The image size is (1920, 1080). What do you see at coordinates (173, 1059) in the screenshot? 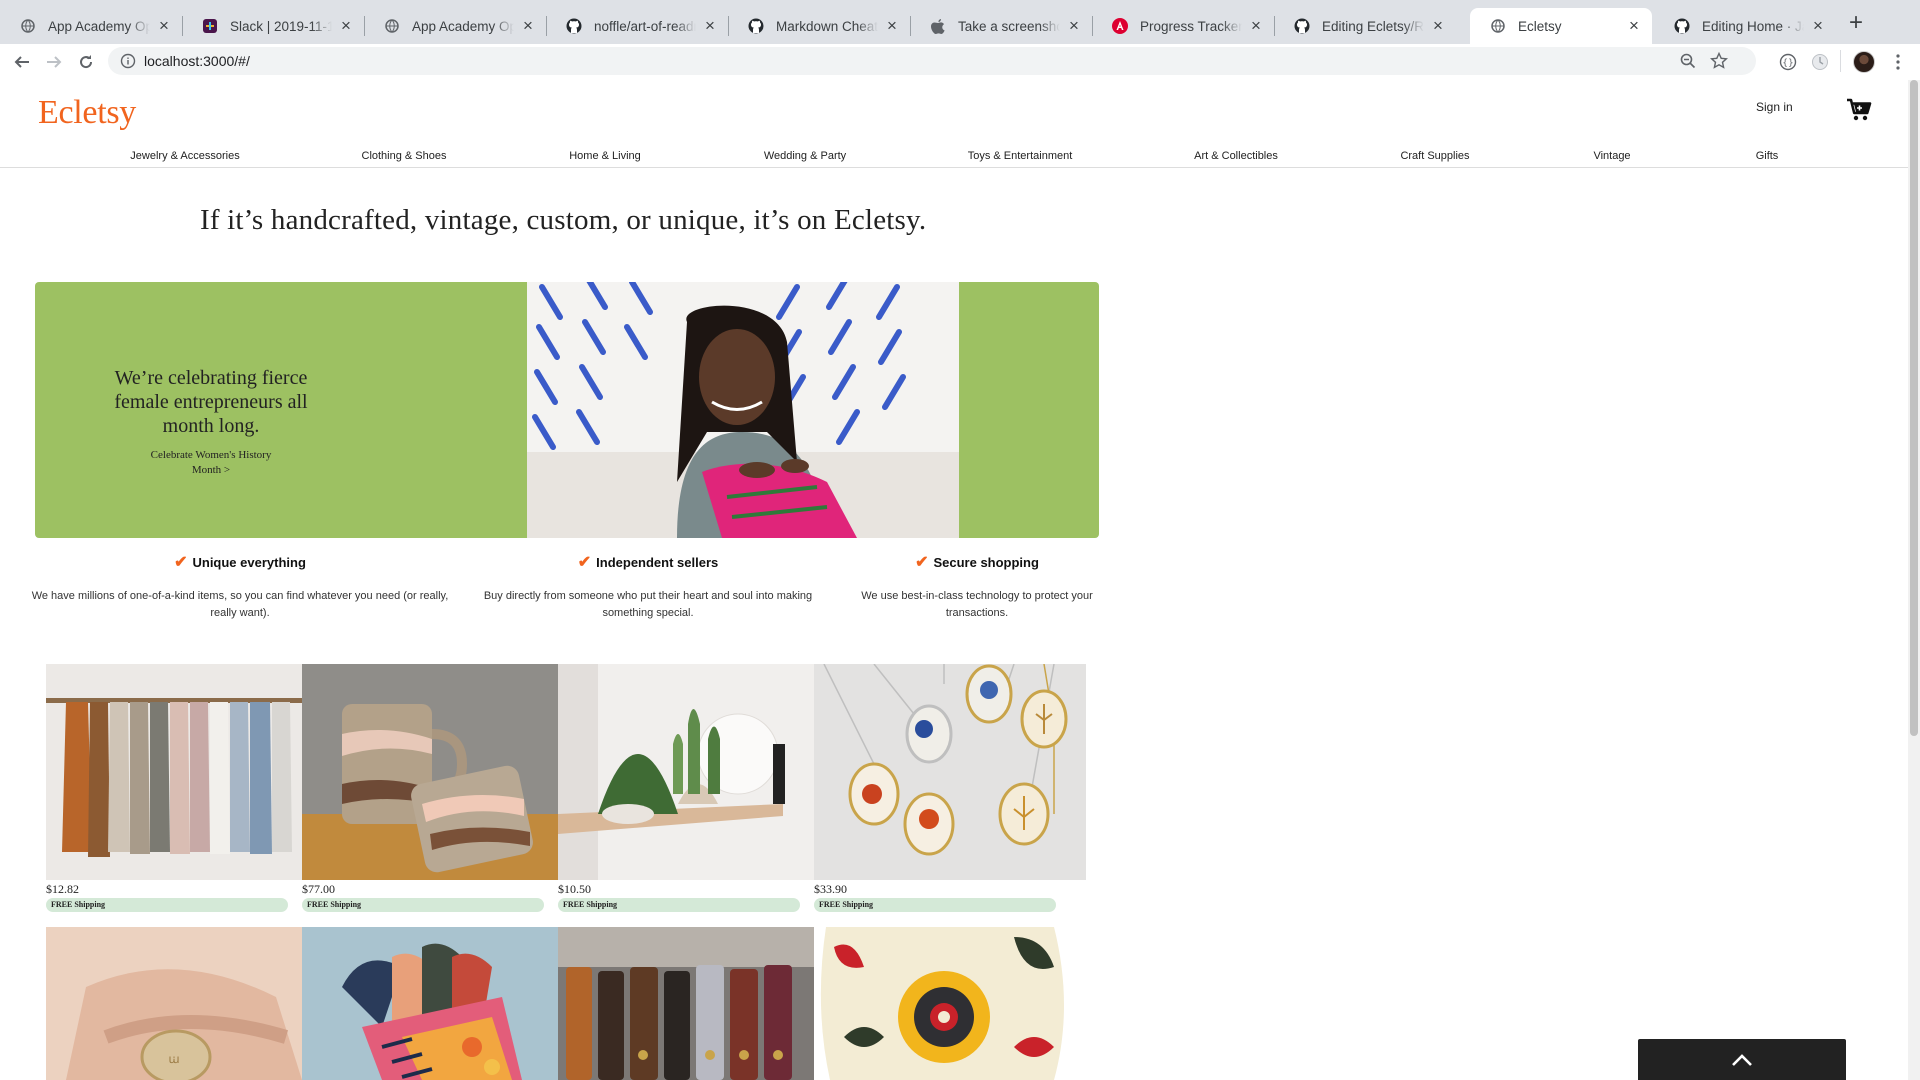
I see `svg-text: ꭐ` at bounding box center [173, 1059].